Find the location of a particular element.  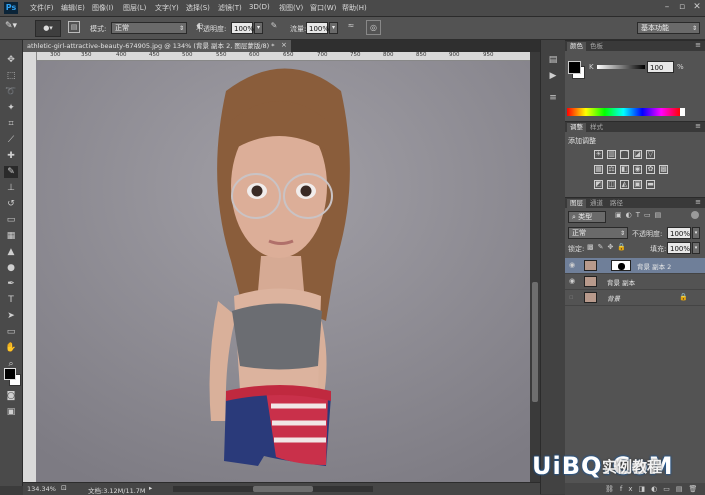

vibrance-adjustment-icon: ▽ is located at coordinates (650, 154).